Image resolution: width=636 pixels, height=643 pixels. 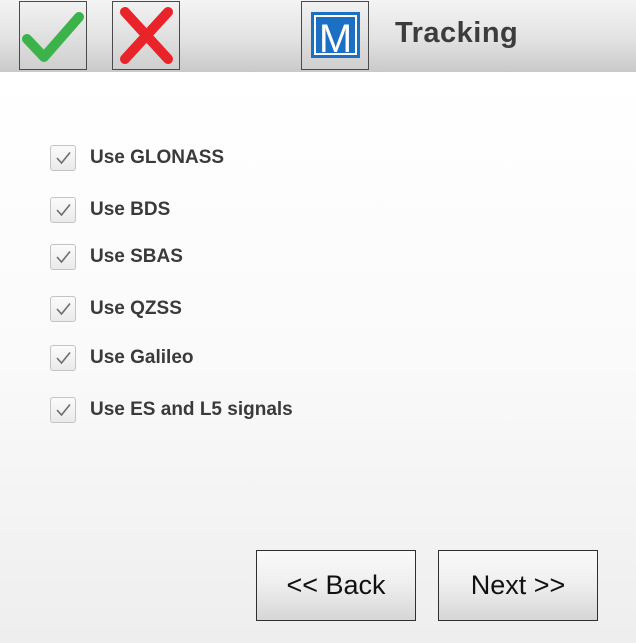 What do you see at coordinates (518, 585) in the screenshot?
I see `next-button: Next >>` at bounding box center [518, 585].